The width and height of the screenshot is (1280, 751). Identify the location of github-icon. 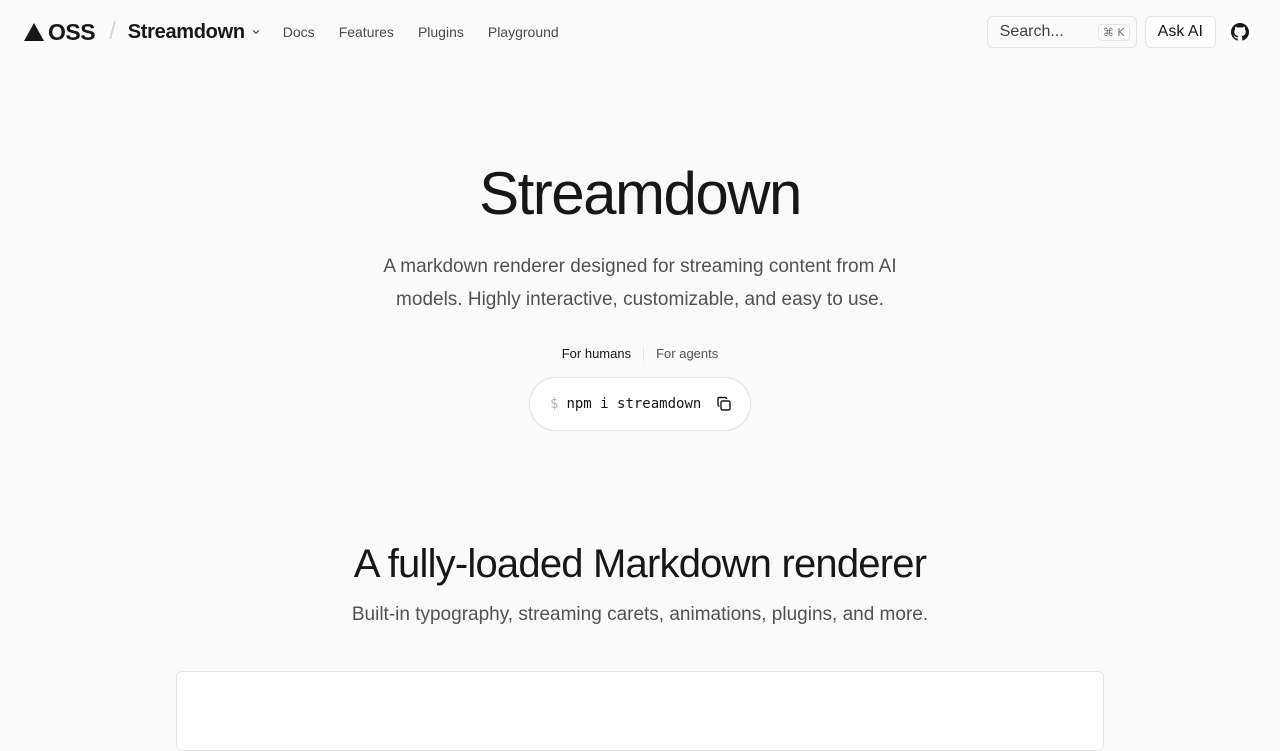
(1240, 32).